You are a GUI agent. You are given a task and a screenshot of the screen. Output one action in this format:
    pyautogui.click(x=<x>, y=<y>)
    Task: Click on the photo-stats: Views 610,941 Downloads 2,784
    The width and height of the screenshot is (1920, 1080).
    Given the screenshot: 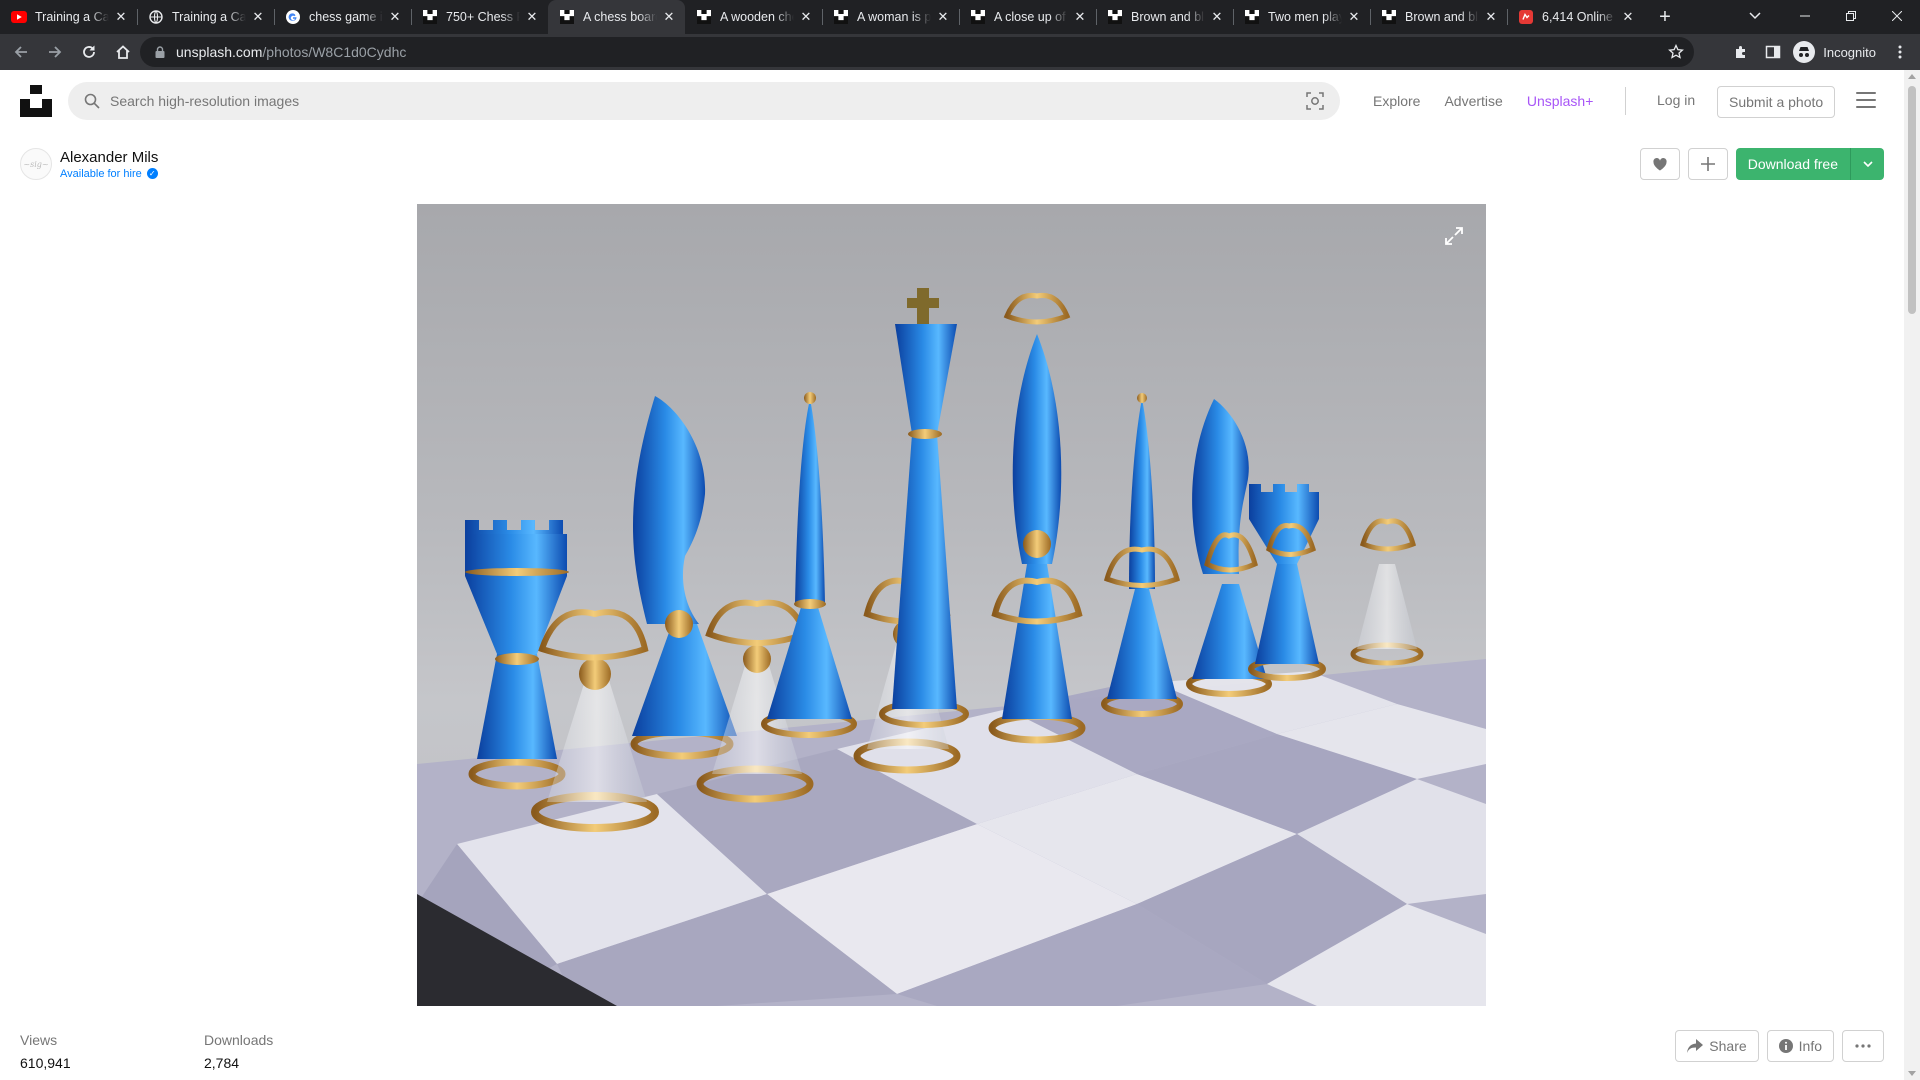 What is the action you would take?
    pyautogui.click(x=146, y=1051)
    